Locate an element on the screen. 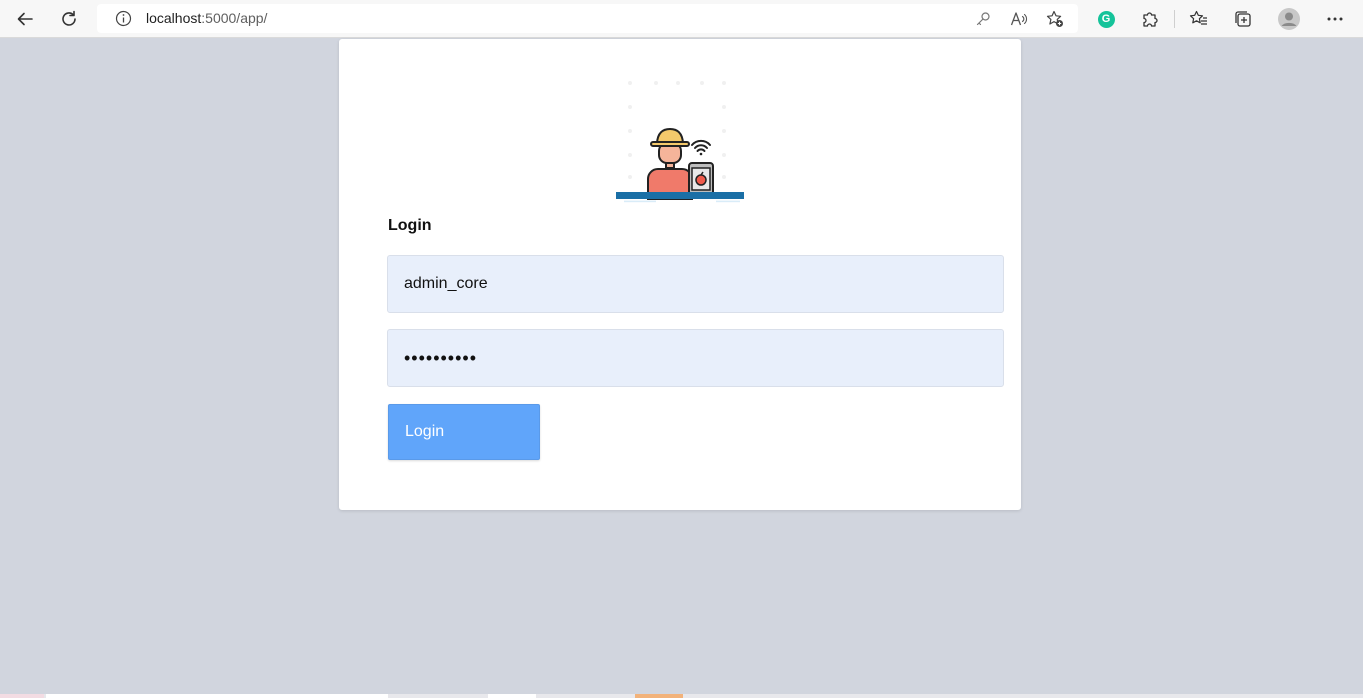 The image size is (1363, 698). profile-icon is located at coordinates (1289, 19).